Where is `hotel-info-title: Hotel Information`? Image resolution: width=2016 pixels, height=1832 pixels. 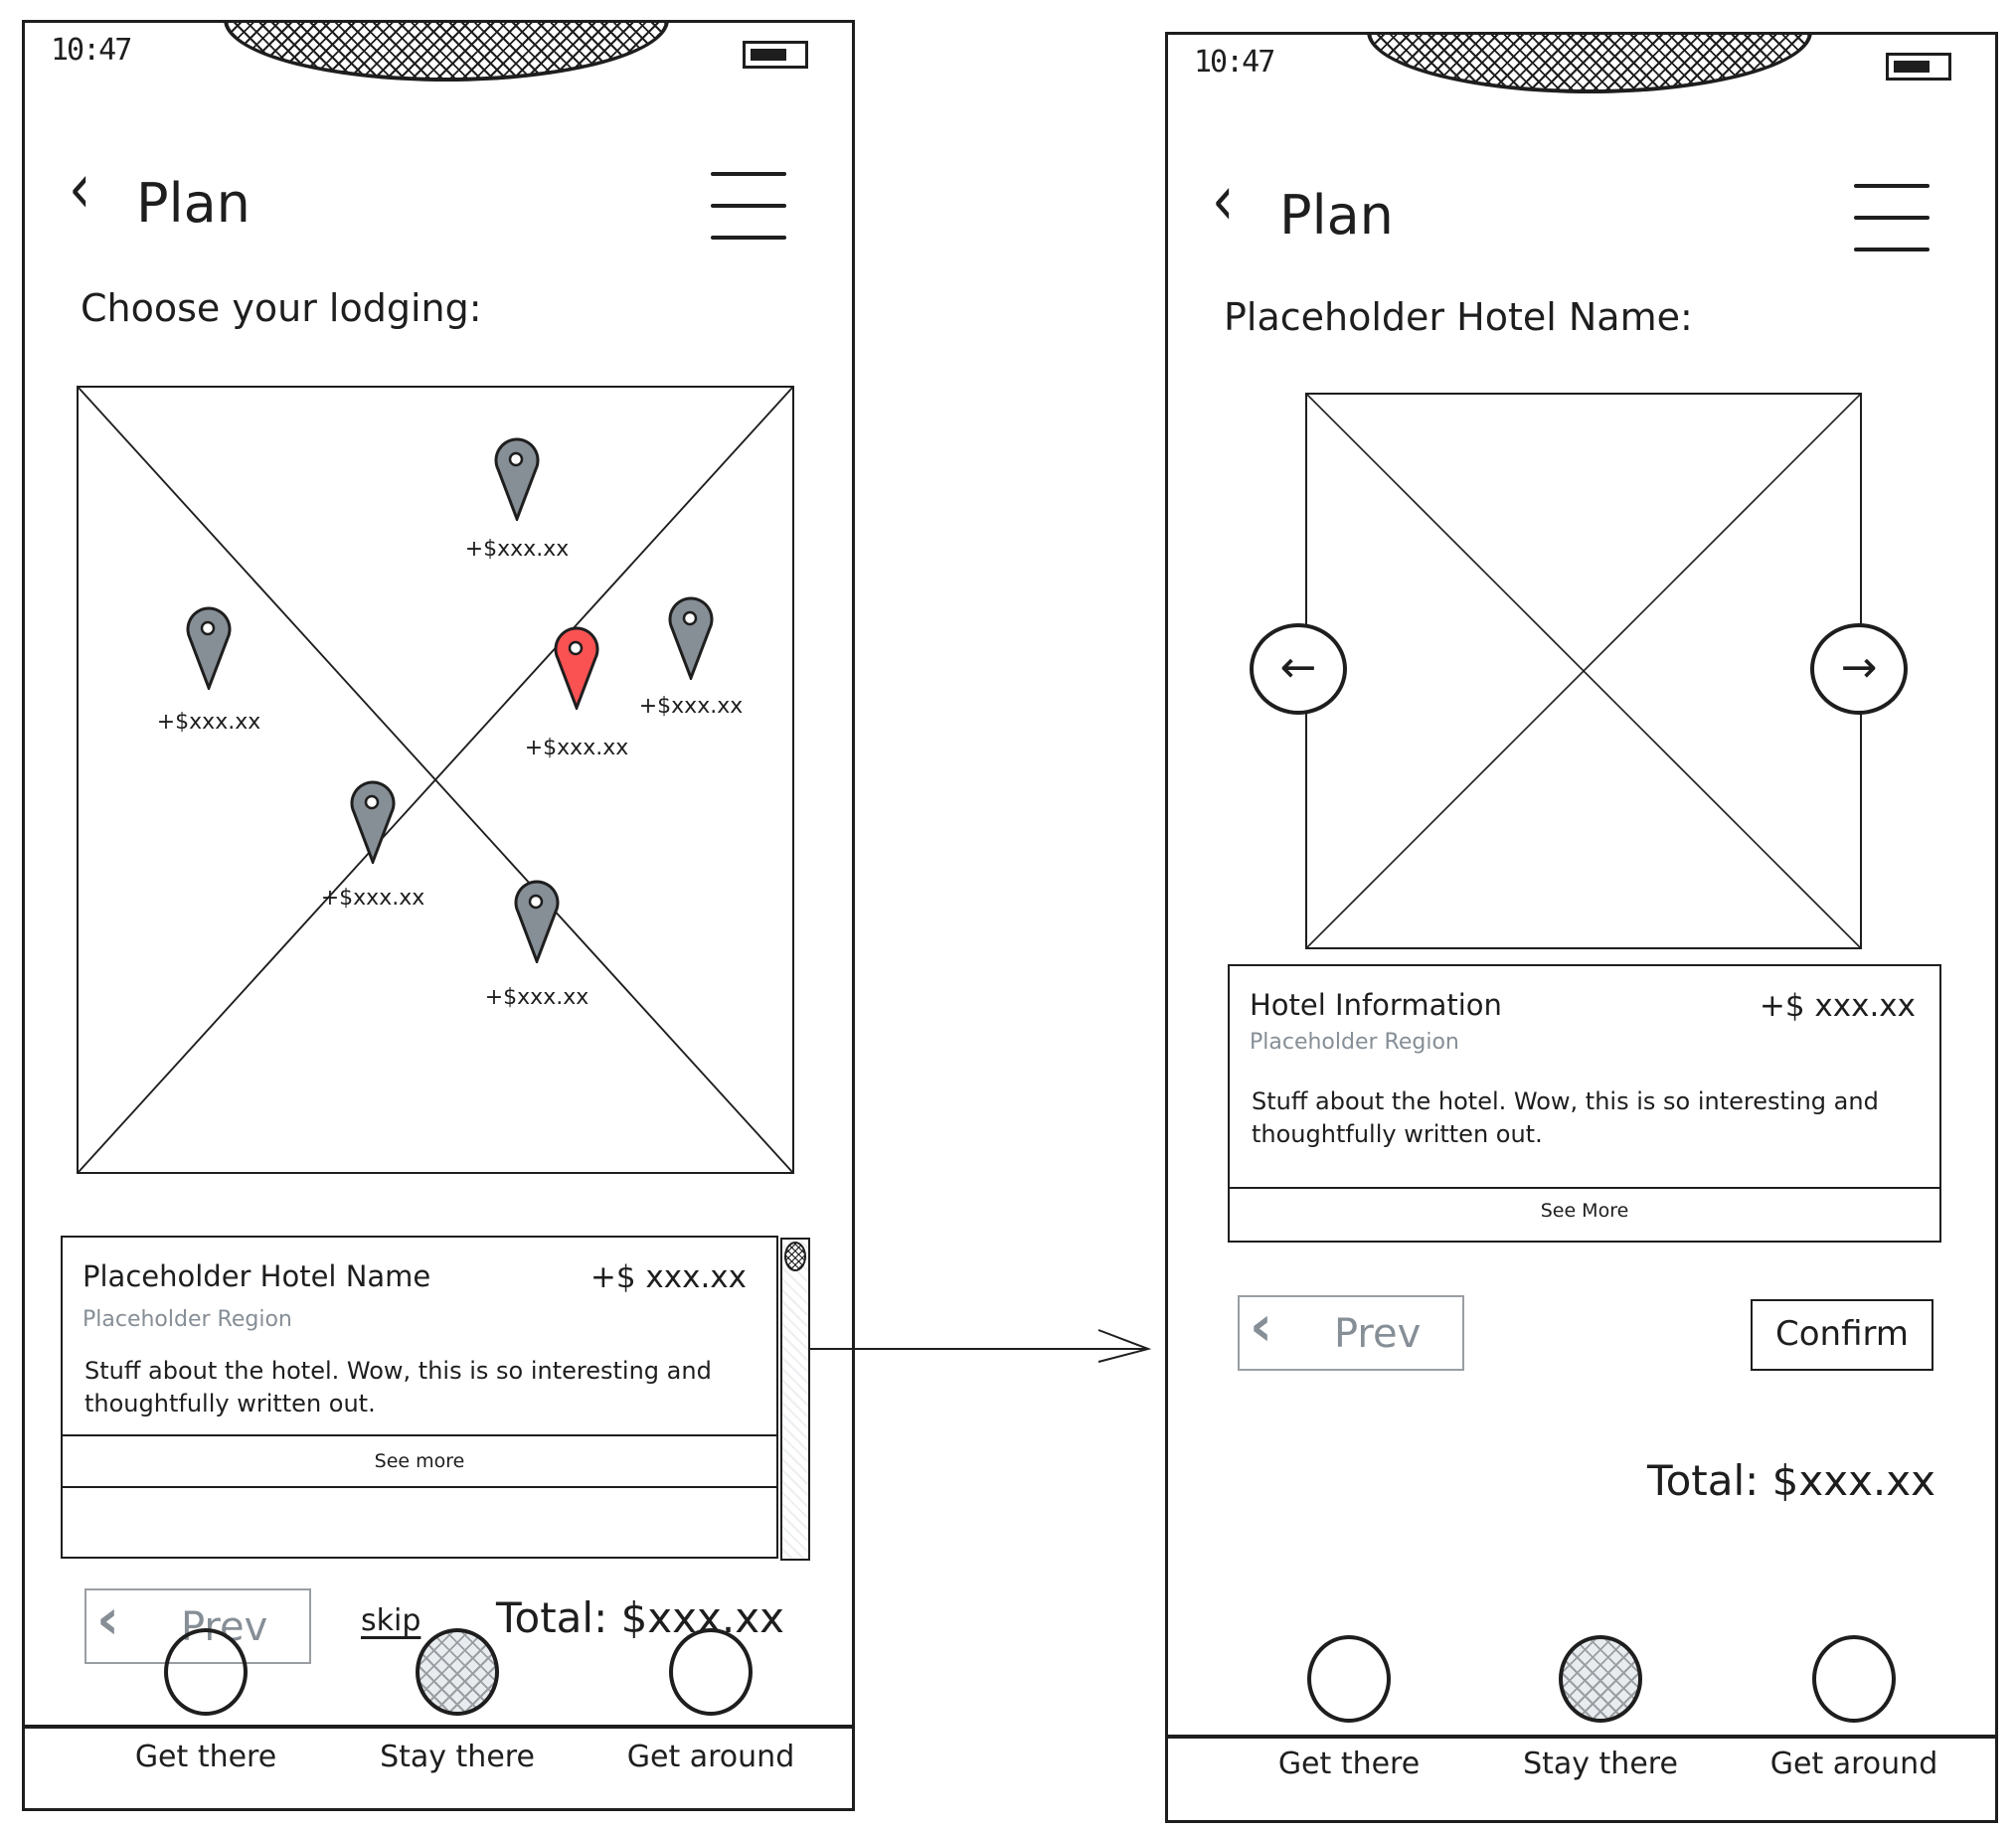
hotel-info-title: Hotel Information is located at coordinates (1376, 1005).